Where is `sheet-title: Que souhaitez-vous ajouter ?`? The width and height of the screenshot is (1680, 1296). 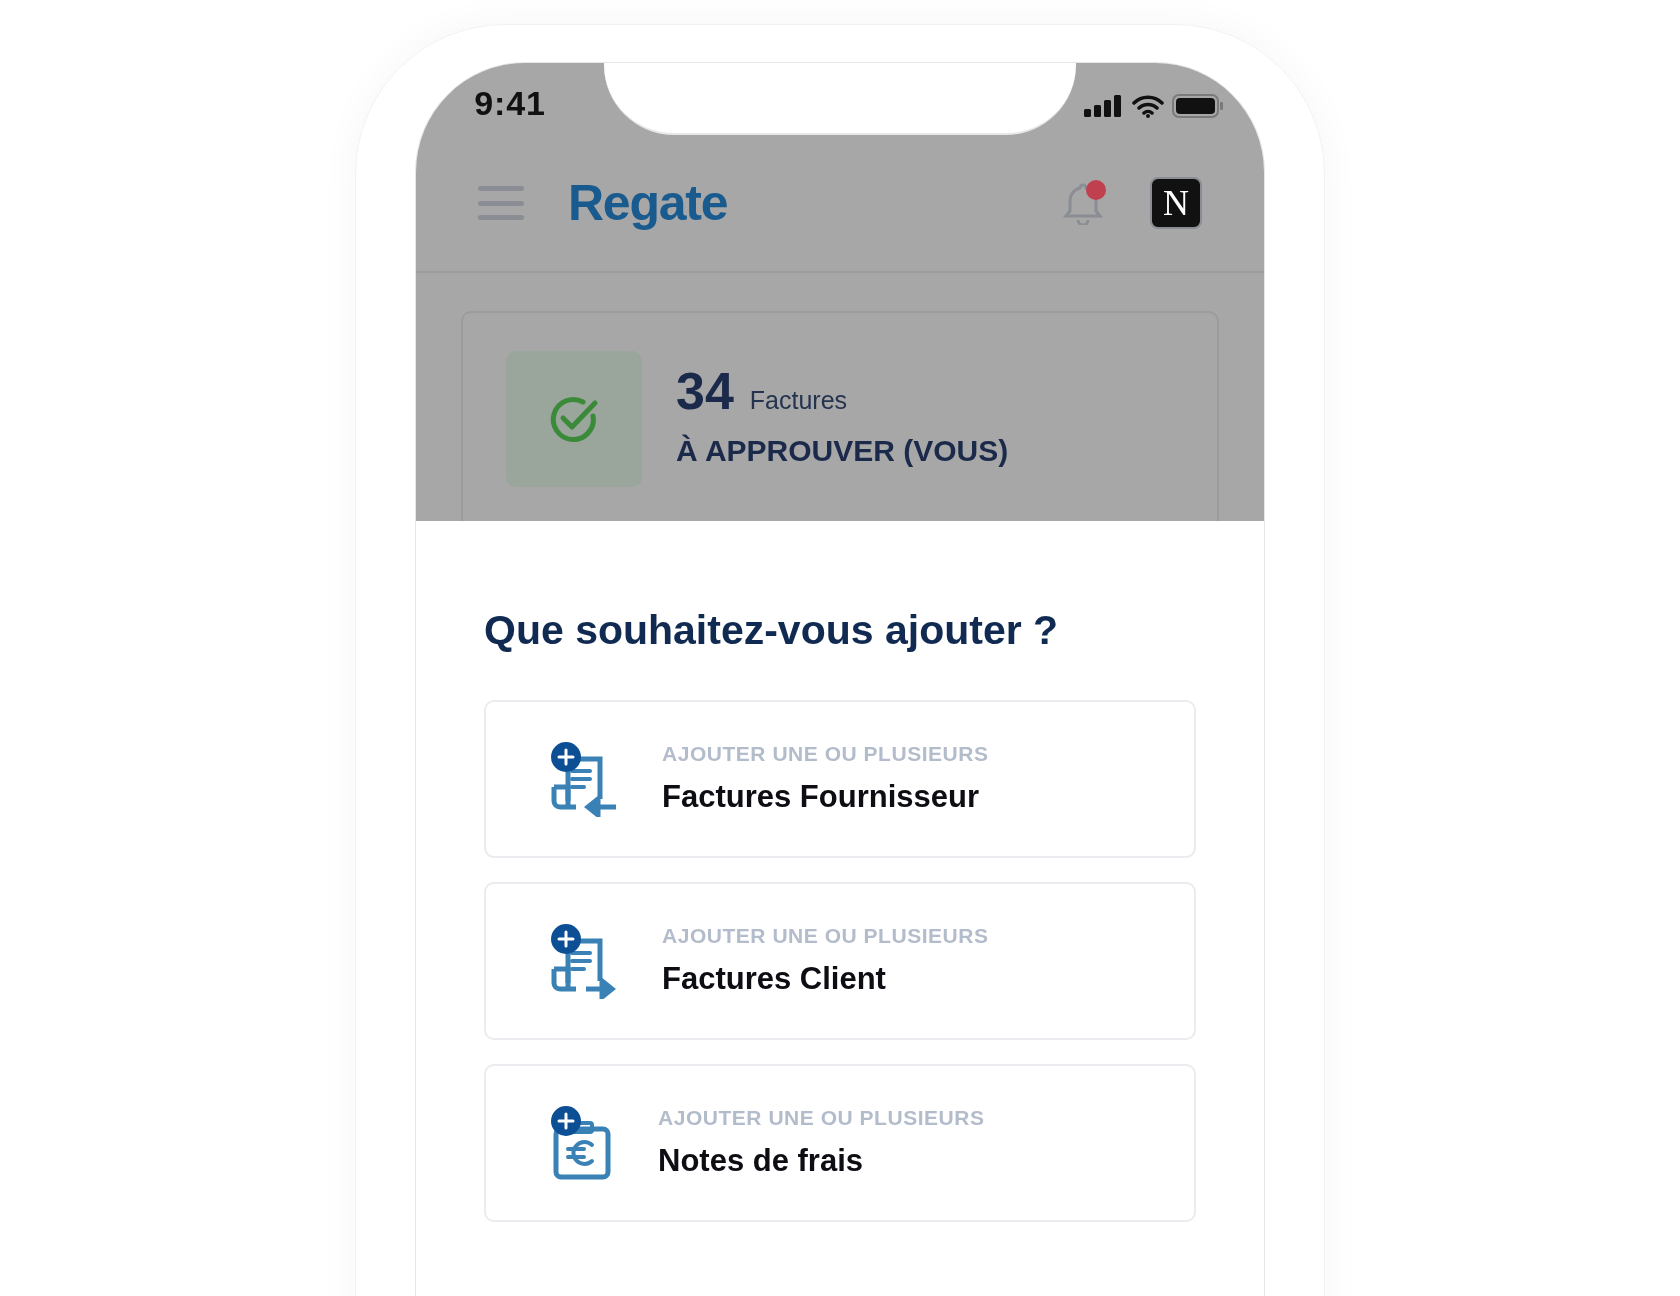
sheet-title: Que souhaitez-vous ajouter ? is located at coordinates (772, 630).